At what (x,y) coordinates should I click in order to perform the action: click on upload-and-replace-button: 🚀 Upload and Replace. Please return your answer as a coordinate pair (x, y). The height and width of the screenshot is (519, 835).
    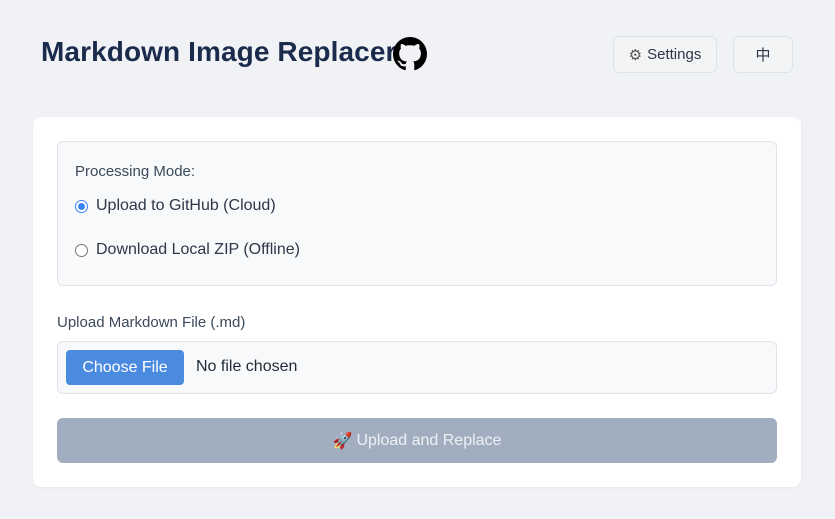
    Looking at the image, I should click on (417, 440).